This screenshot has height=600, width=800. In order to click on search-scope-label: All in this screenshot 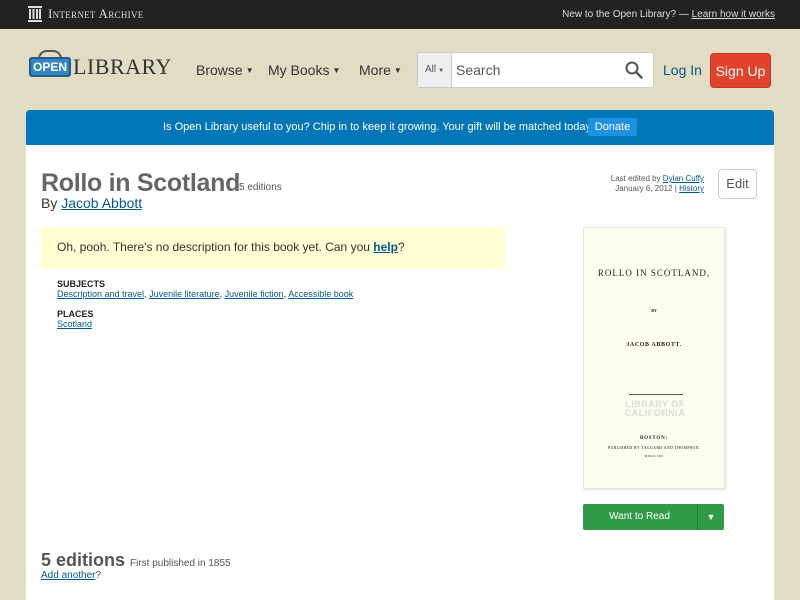, I will do `click(430, 69)`.